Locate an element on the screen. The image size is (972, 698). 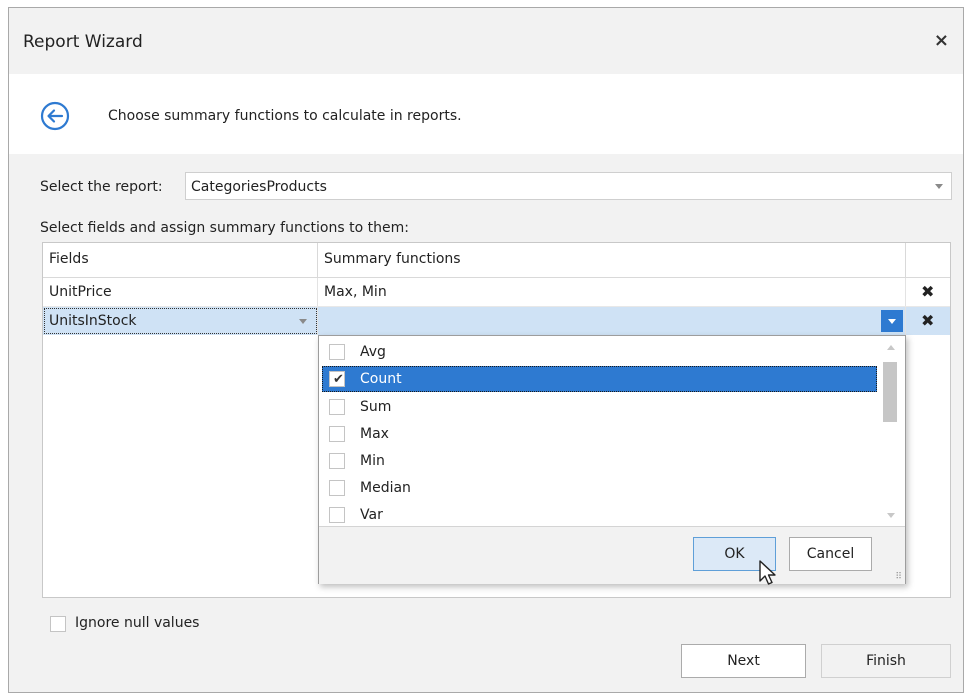
list-item-label: Max is located at coordinates (374, 434).